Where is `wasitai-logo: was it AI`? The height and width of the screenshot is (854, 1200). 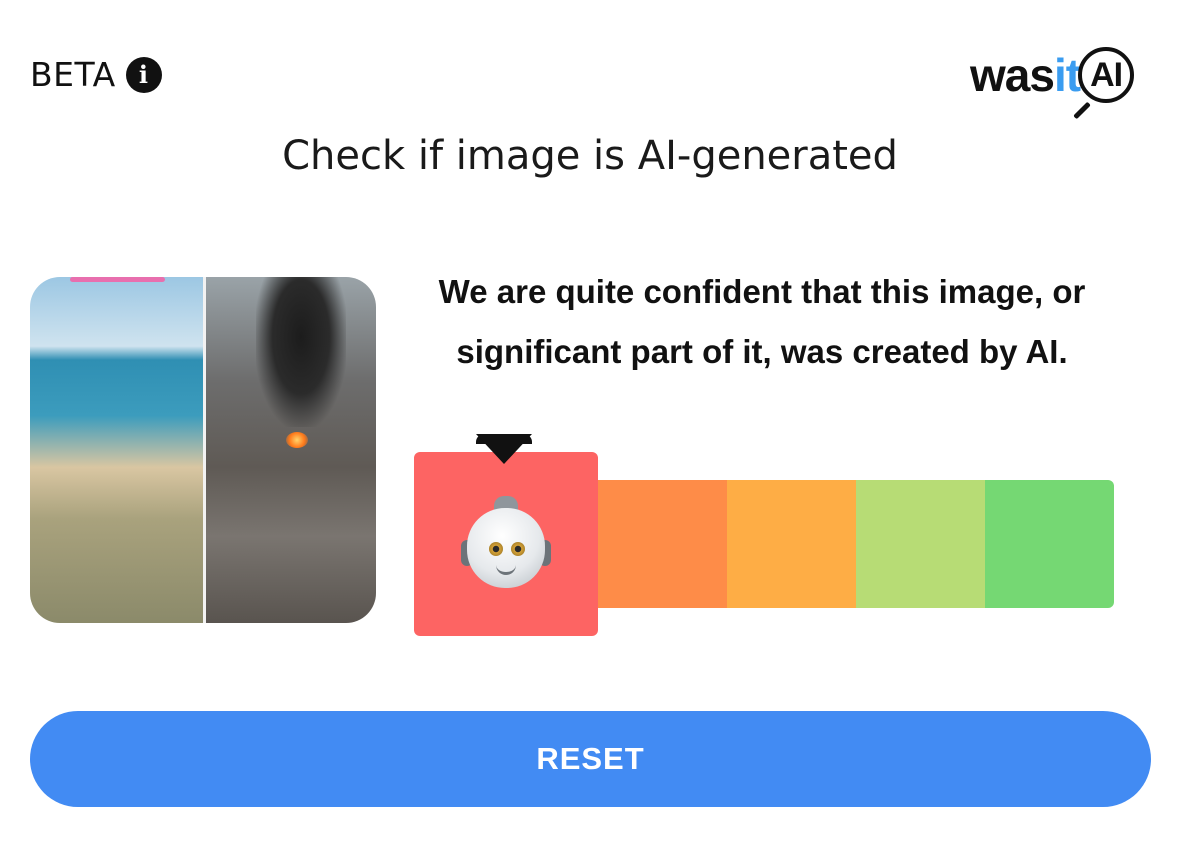
wasitai-logo: was it AI is located at coordinates (1065, 80).